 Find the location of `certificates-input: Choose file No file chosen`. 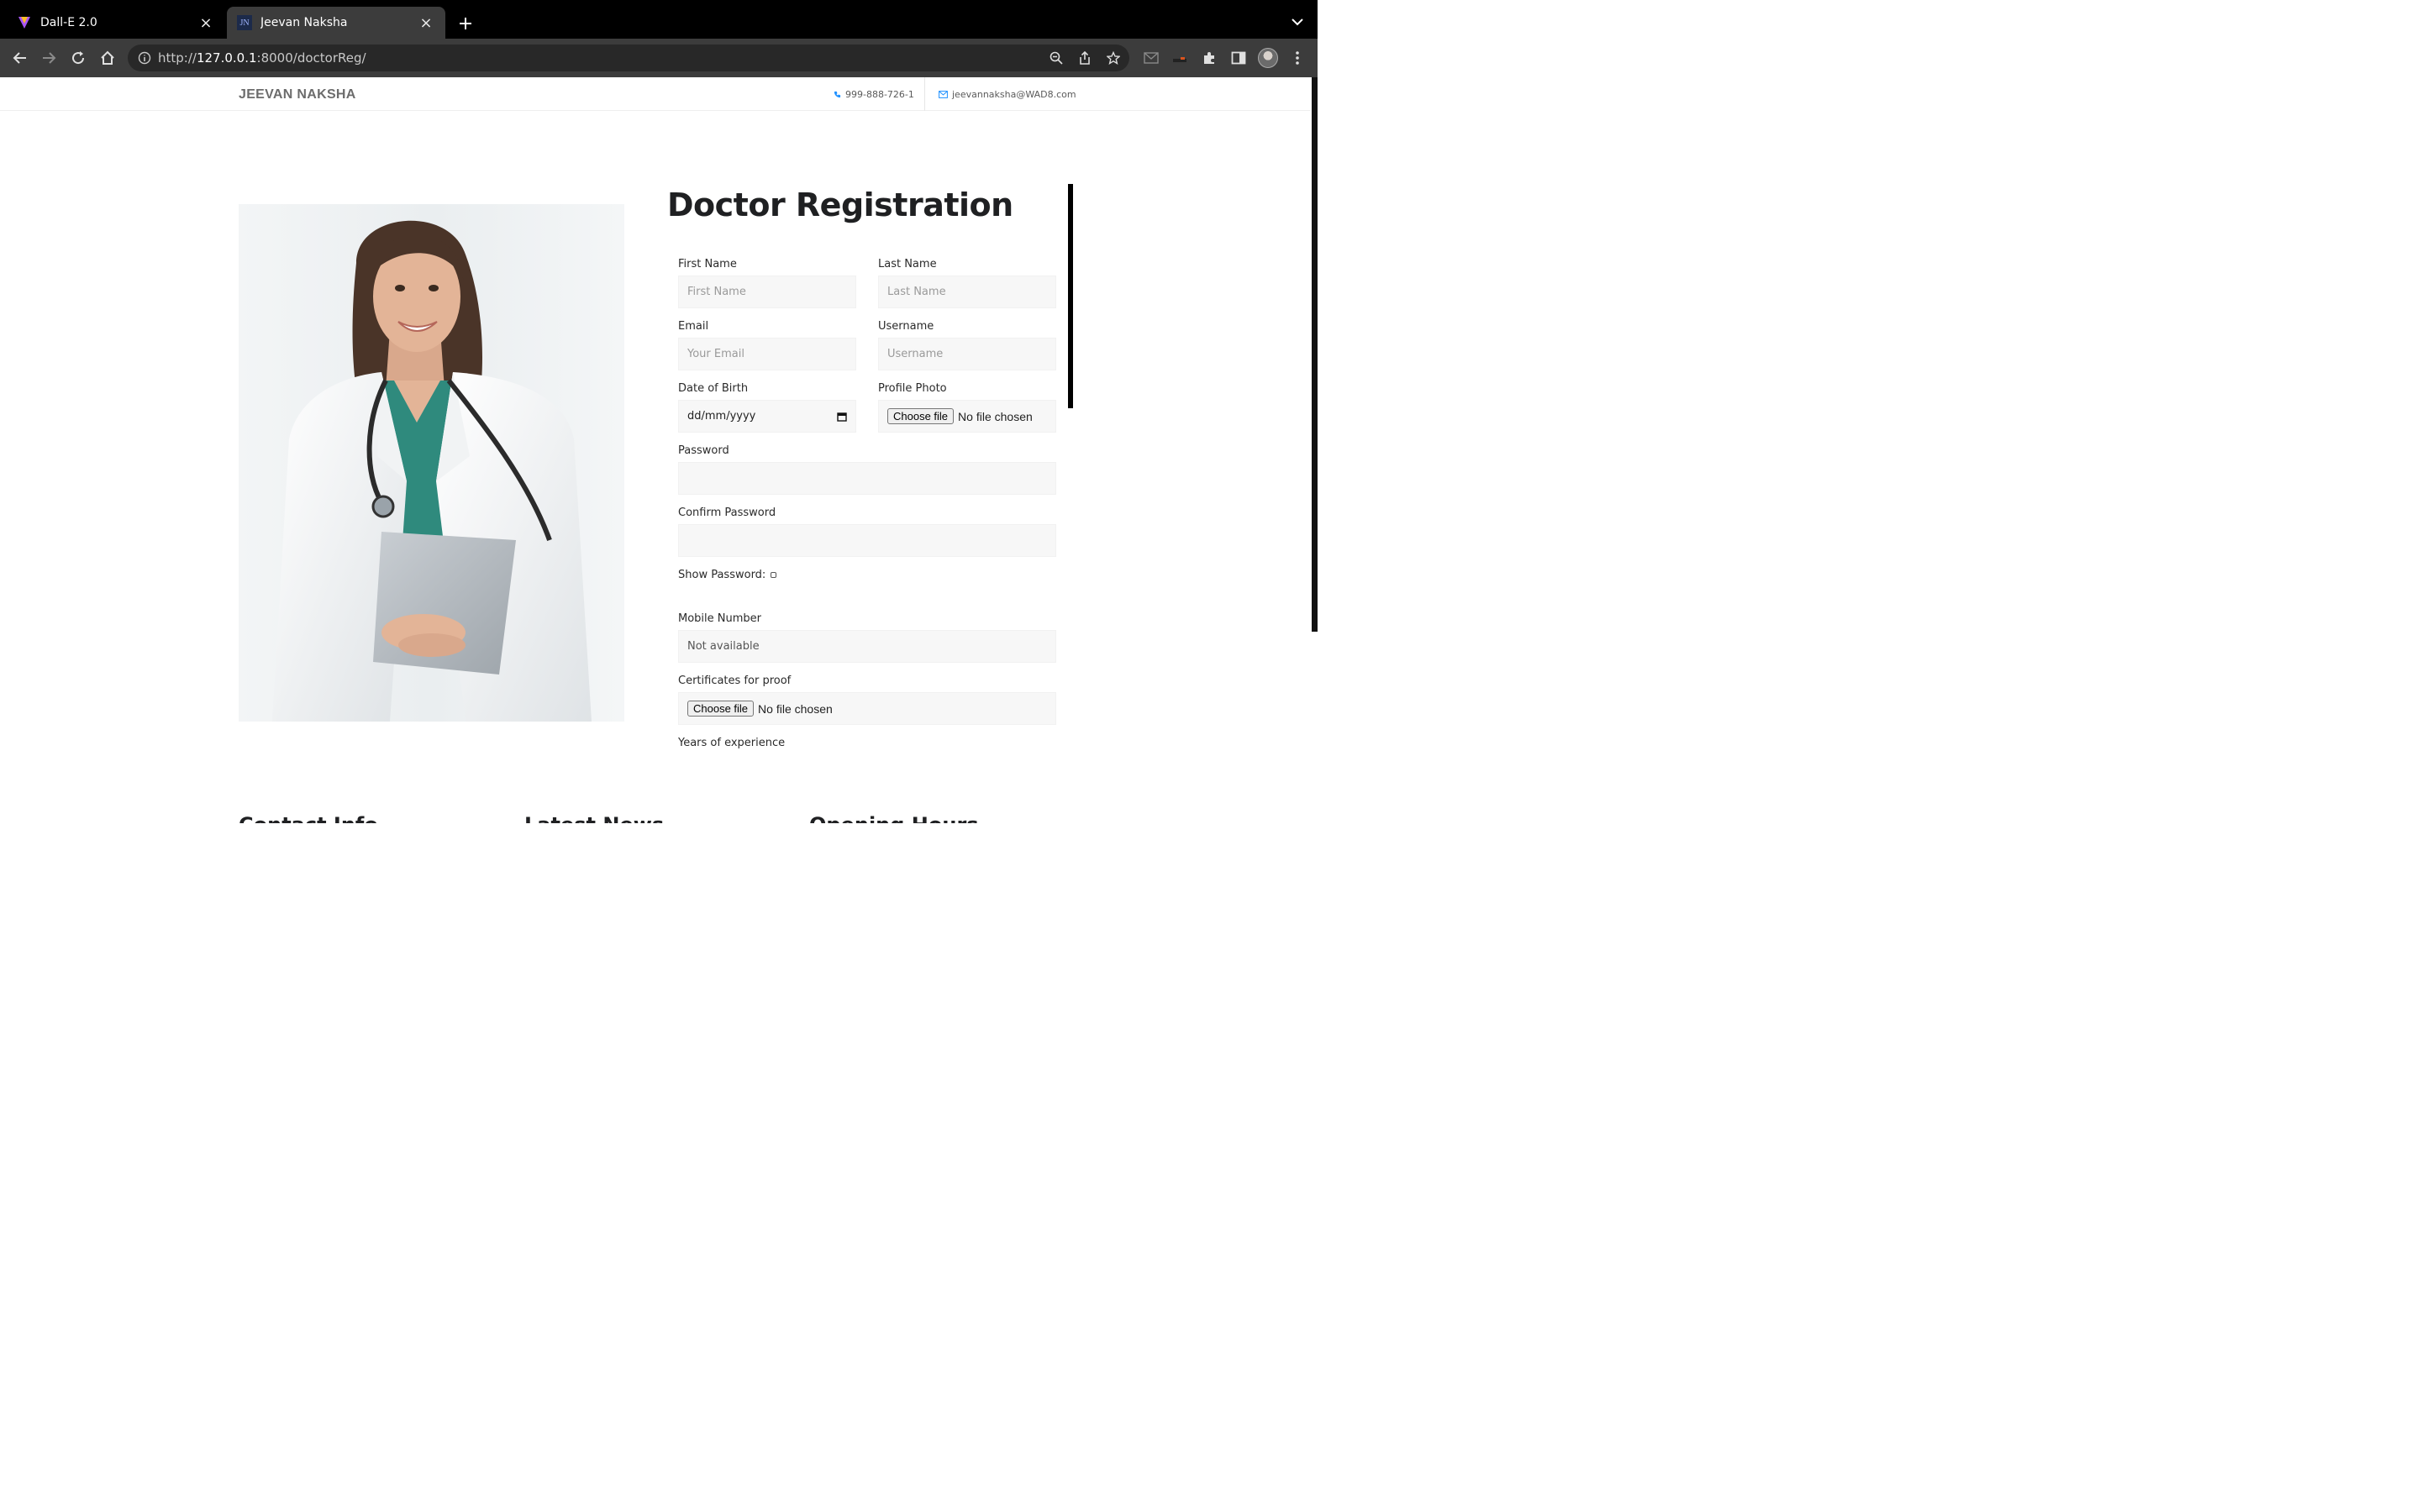

certificates-input: Choose file No file chosen is located at coordinates (867, 708).